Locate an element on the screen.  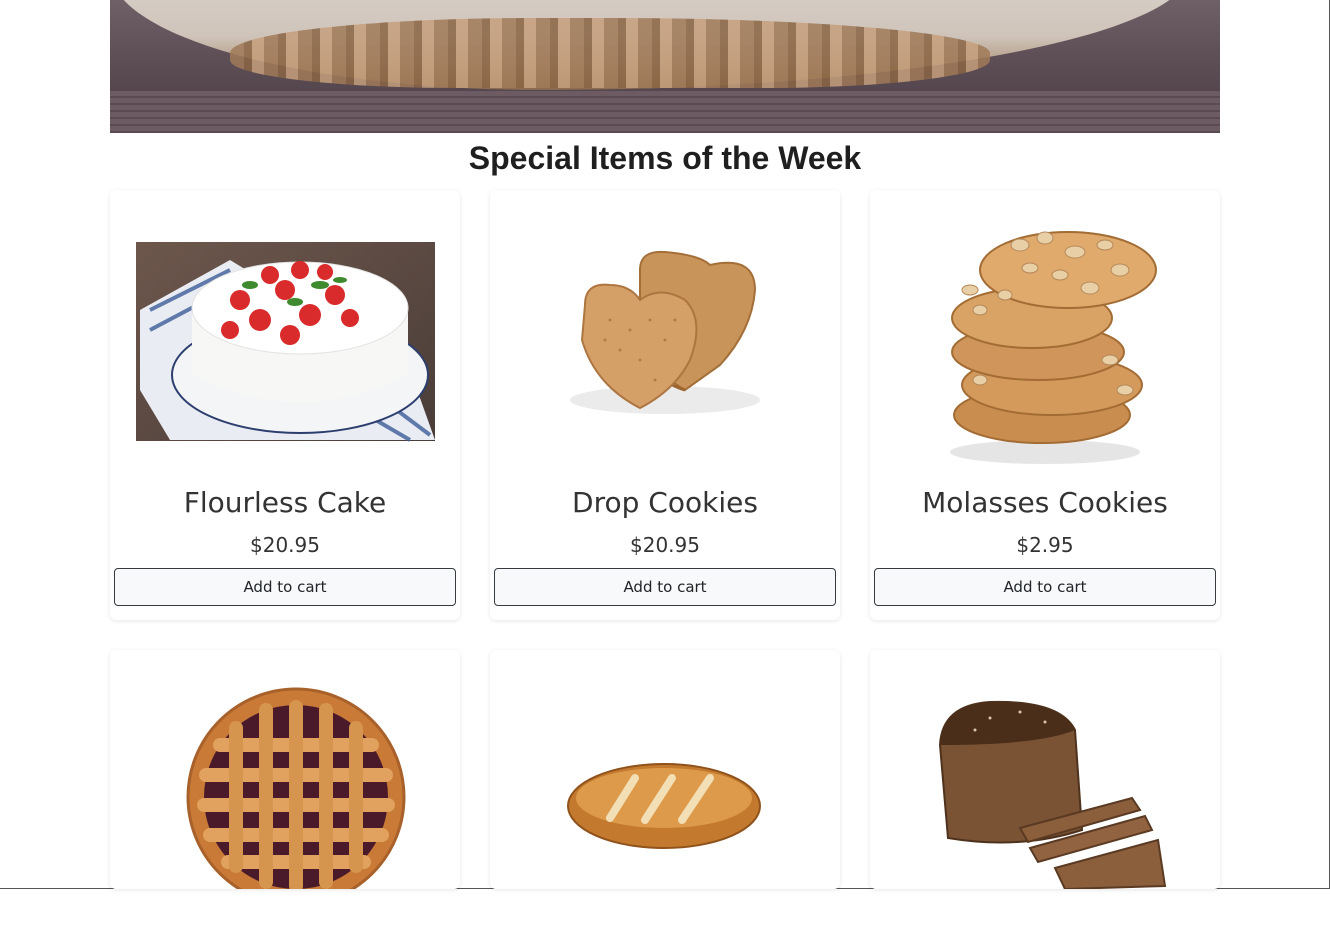
hero-banner-image is located at coordinates (665, 66).